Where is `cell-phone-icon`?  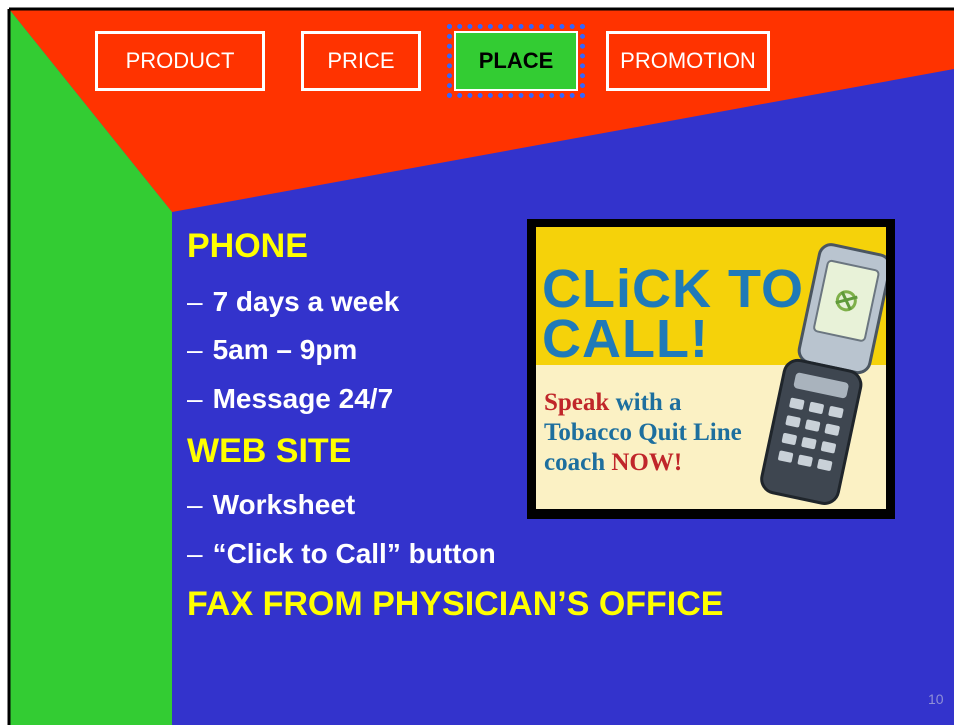 cell-phone-icon is located at coordinates (823, 374).